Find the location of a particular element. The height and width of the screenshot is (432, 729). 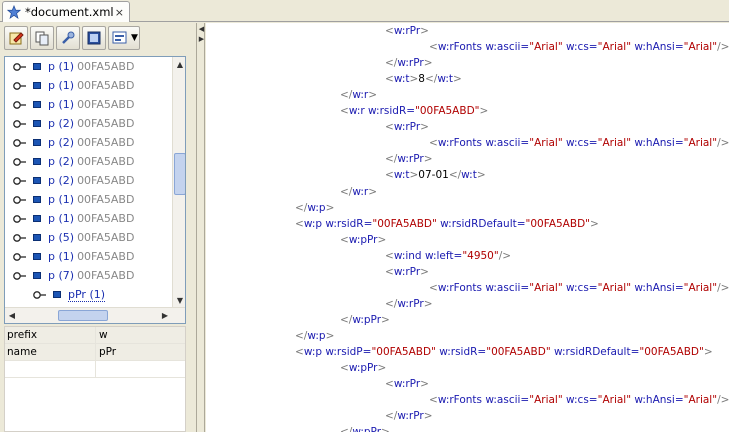

property-row is located at coordinates (95, 369).